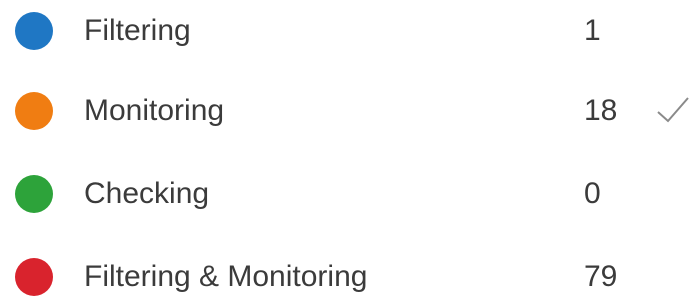 This screenshot has width=692, height=302. Describe the element at coordinates (154, 110) in the screenshot. I see `legend-item-label: Monitoring` at that location.